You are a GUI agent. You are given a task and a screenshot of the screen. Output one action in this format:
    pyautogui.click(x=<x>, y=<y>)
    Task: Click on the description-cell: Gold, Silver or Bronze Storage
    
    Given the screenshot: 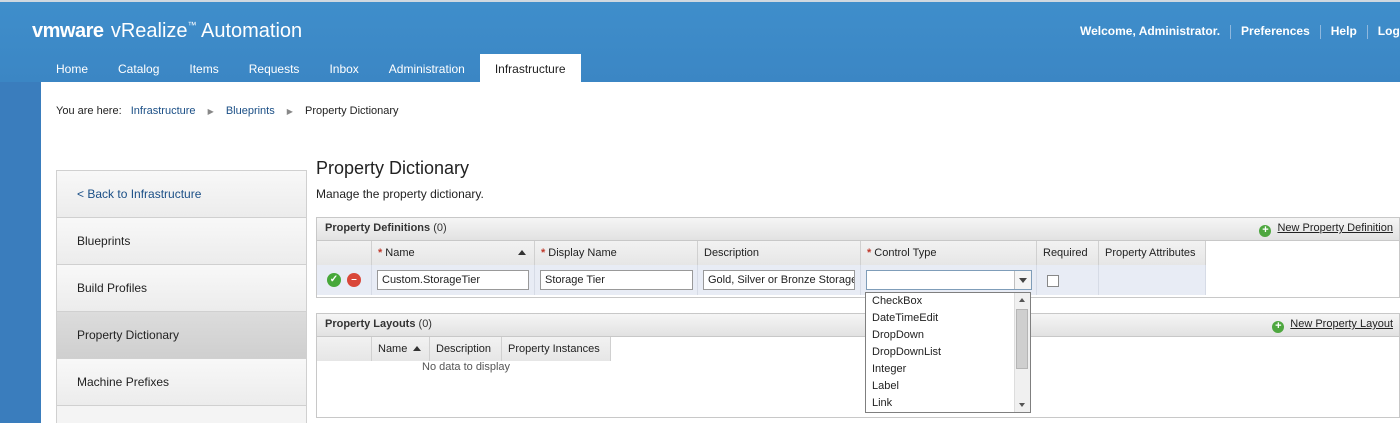 What is the action you would take?
    pyautogui.click(x=779, y=280)
    